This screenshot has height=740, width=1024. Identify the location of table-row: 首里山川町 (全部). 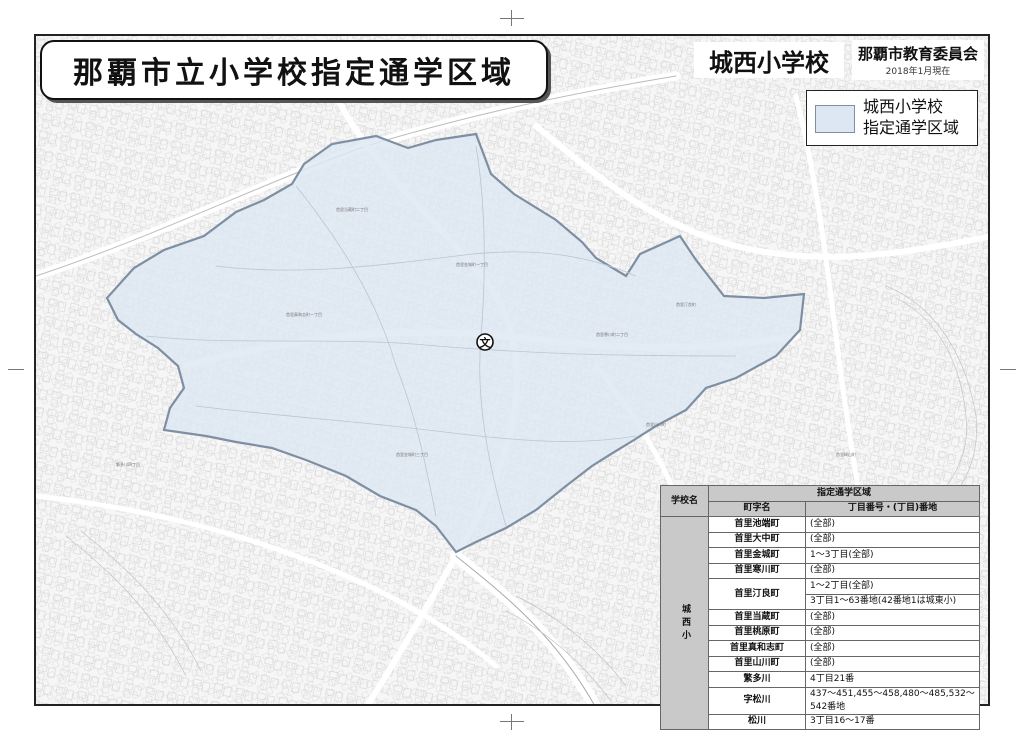
(820, 663).